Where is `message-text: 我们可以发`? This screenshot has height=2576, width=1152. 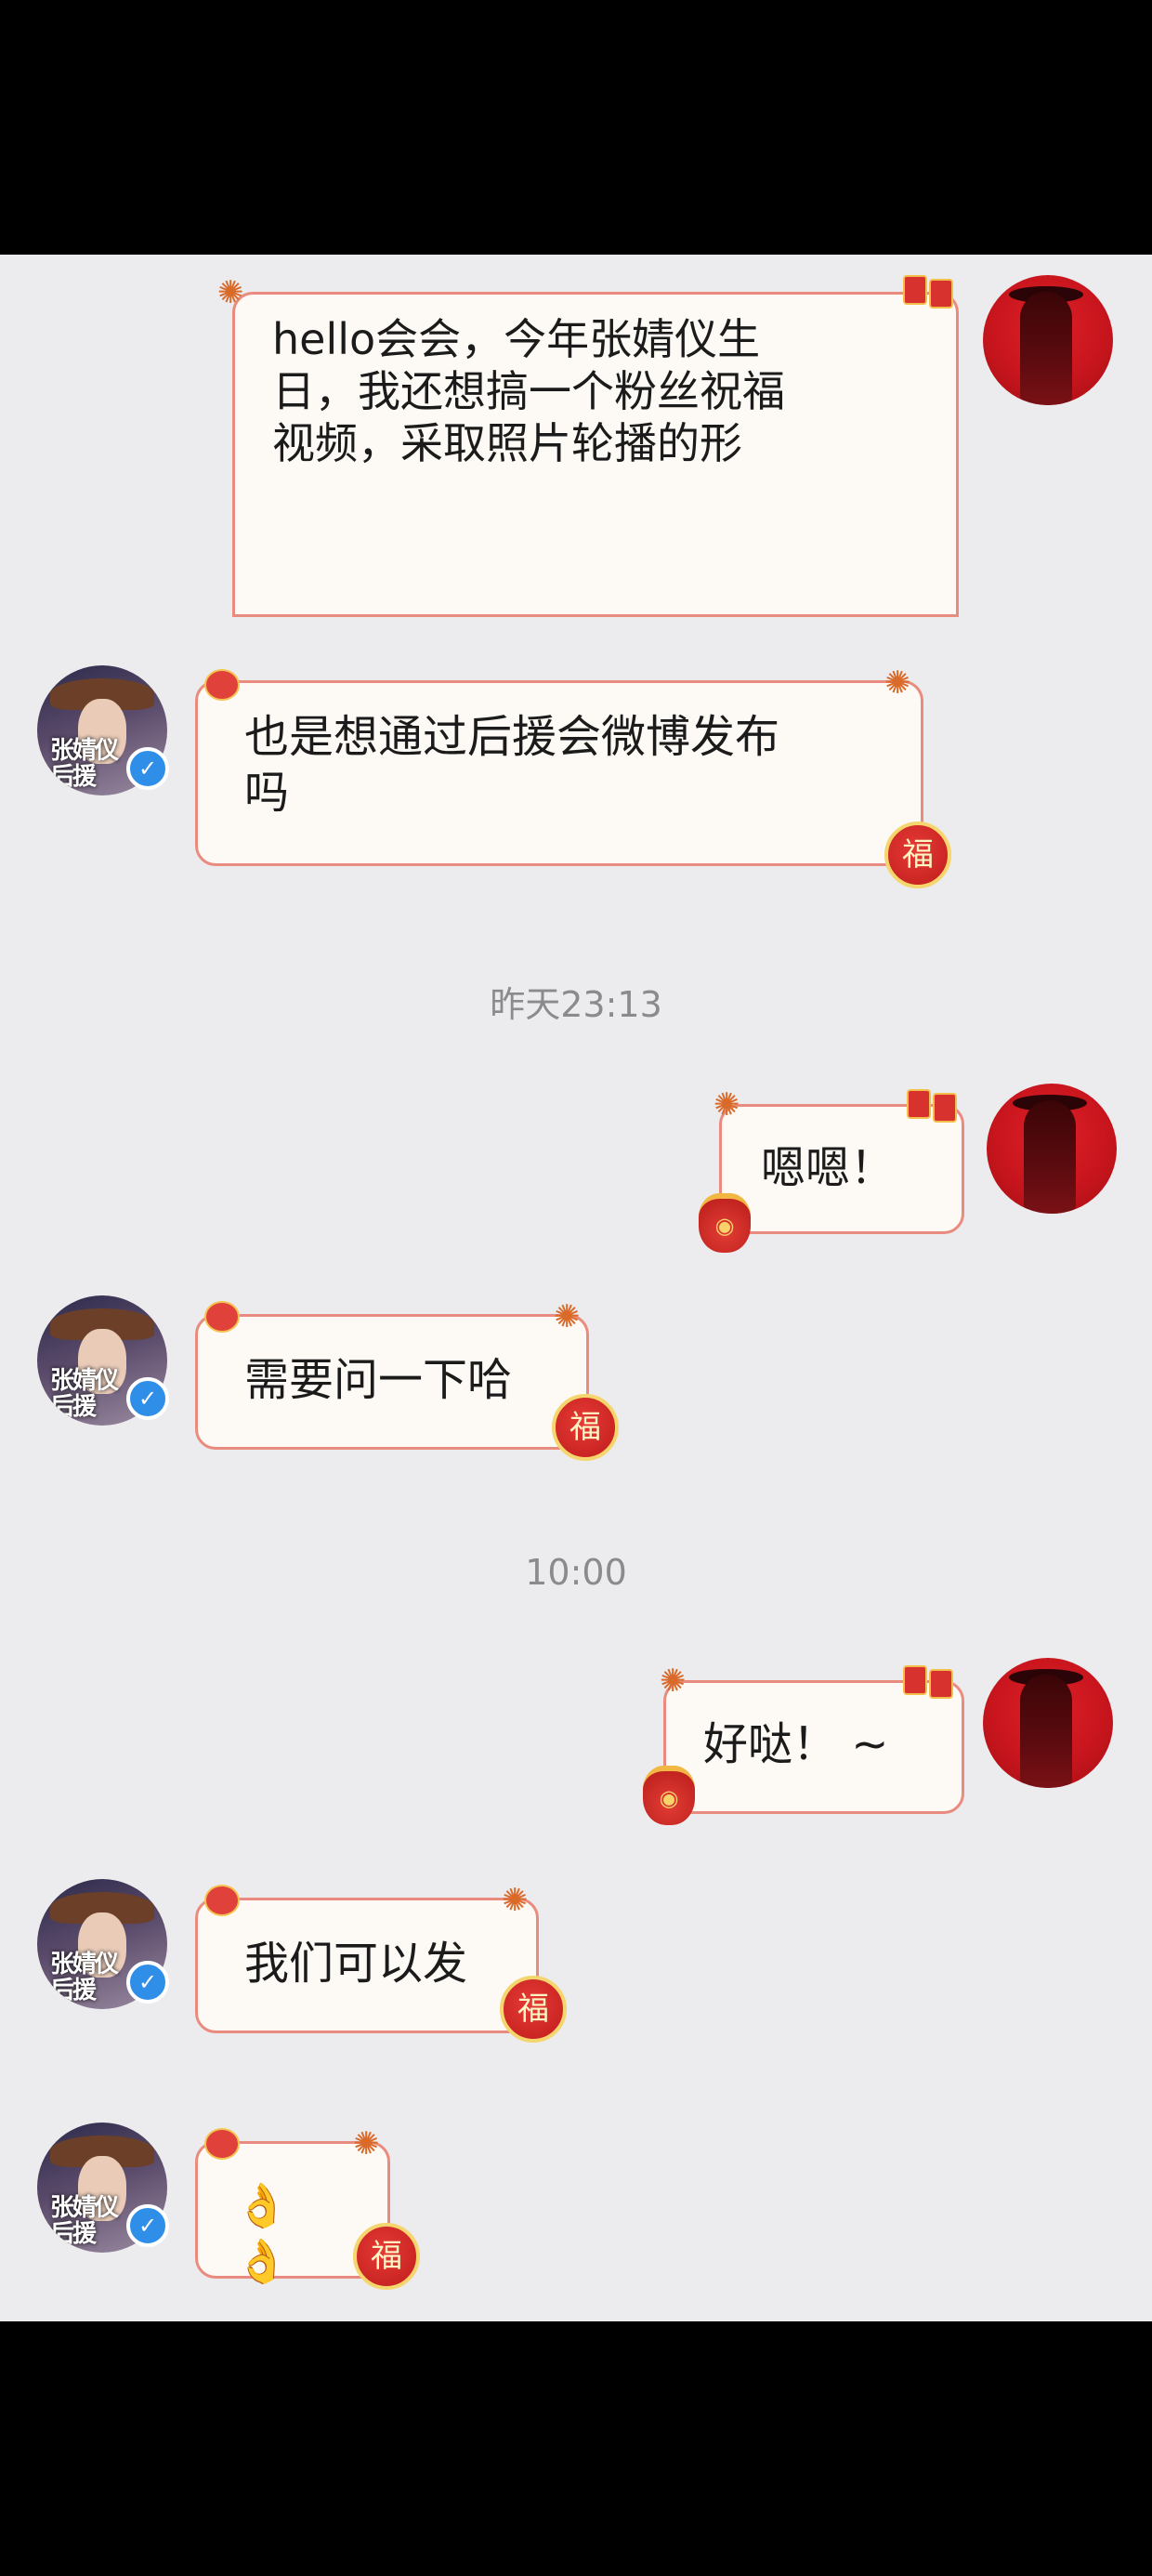
message-text: 我们可以发 is located at coordinates (356, 1964).